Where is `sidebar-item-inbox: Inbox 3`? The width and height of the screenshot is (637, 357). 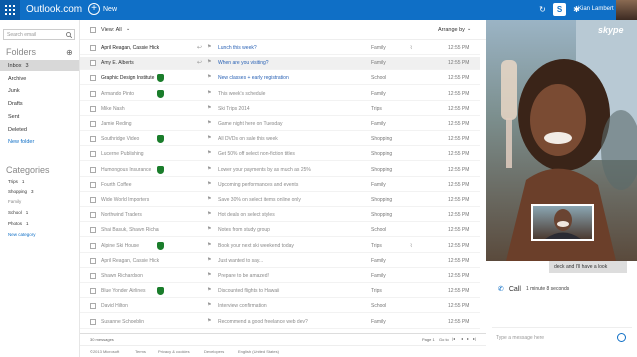
sidebar-item-inbox: Inbox 3 is located at coordinates (39, 65).